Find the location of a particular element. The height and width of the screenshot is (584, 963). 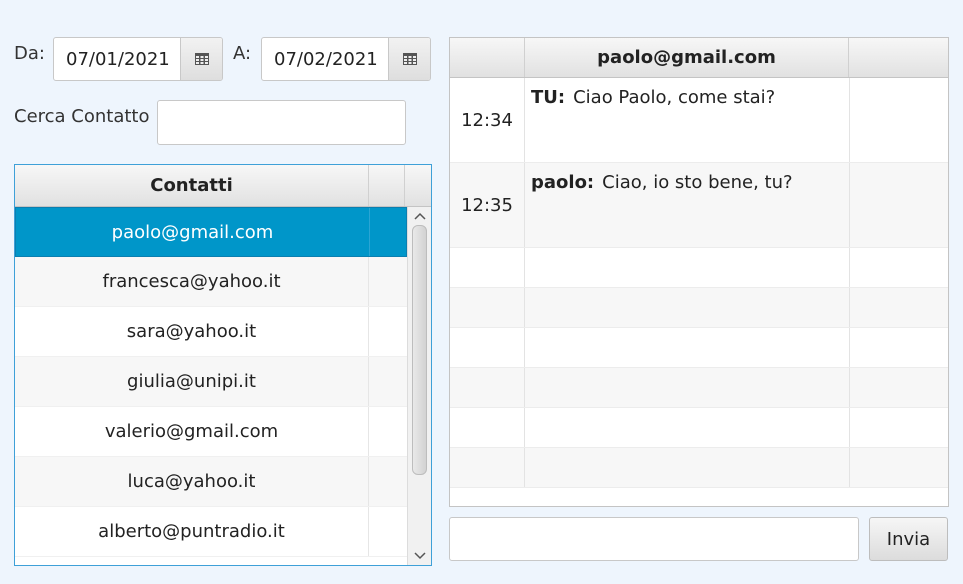

contact-row: valerio@gmail.com is located at coordinates (211, 432).